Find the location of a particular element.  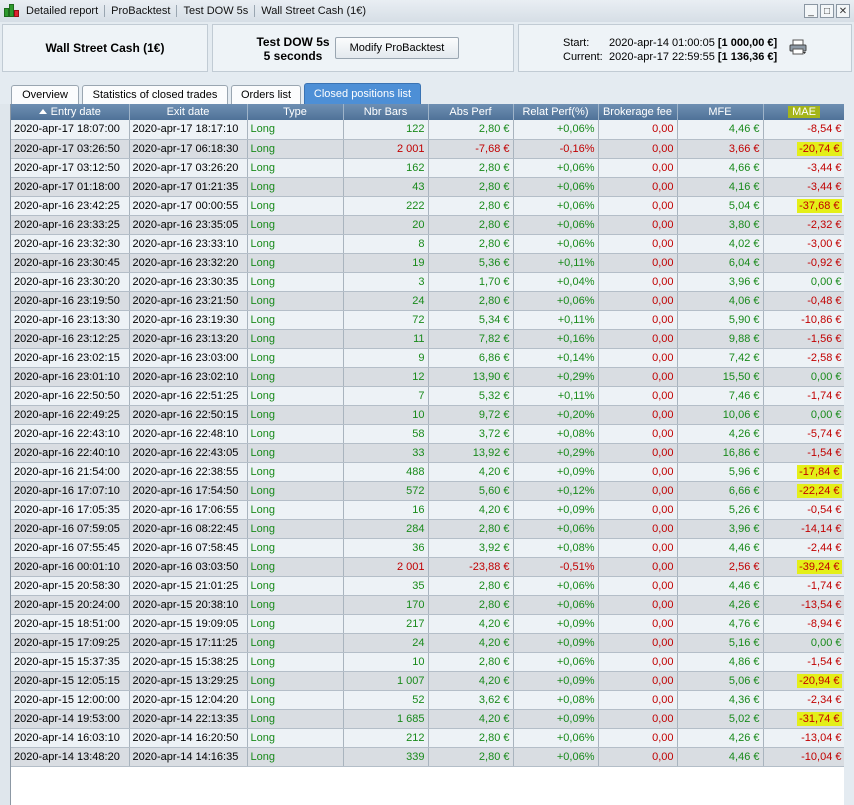

column-header-brokerage-fee: Brokerage fee is located at coordinates (638, 112).